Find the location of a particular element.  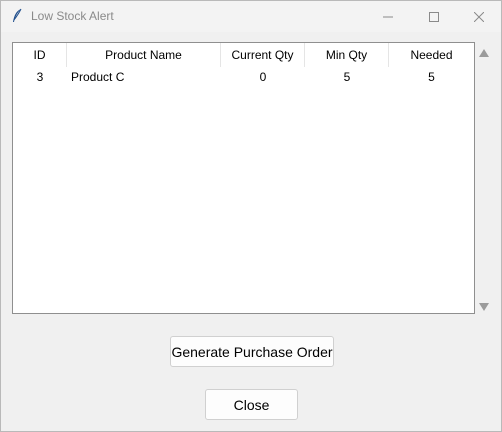

column-header-current-qty: Current Qty is located at coordinates (263, 55).